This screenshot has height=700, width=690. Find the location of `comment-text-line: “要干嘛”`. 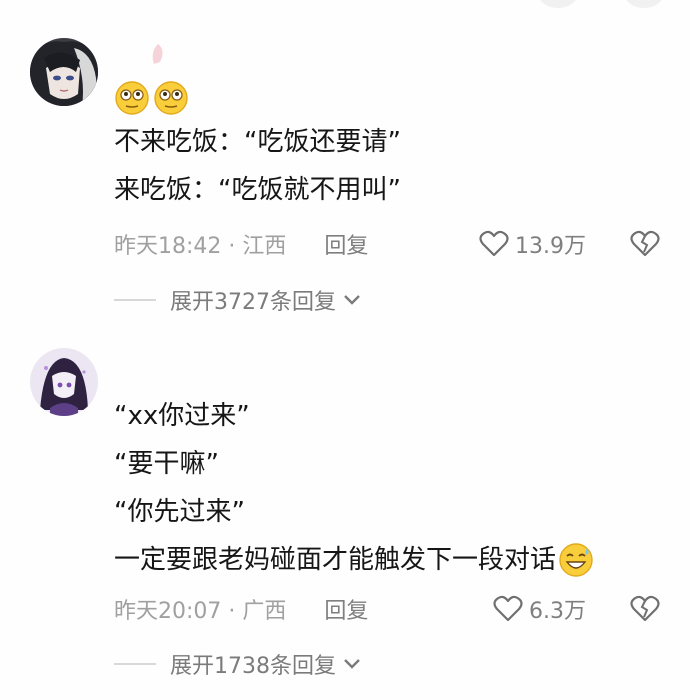

comment-text-line: “要干嘛” is located at coordinates (166, 464).